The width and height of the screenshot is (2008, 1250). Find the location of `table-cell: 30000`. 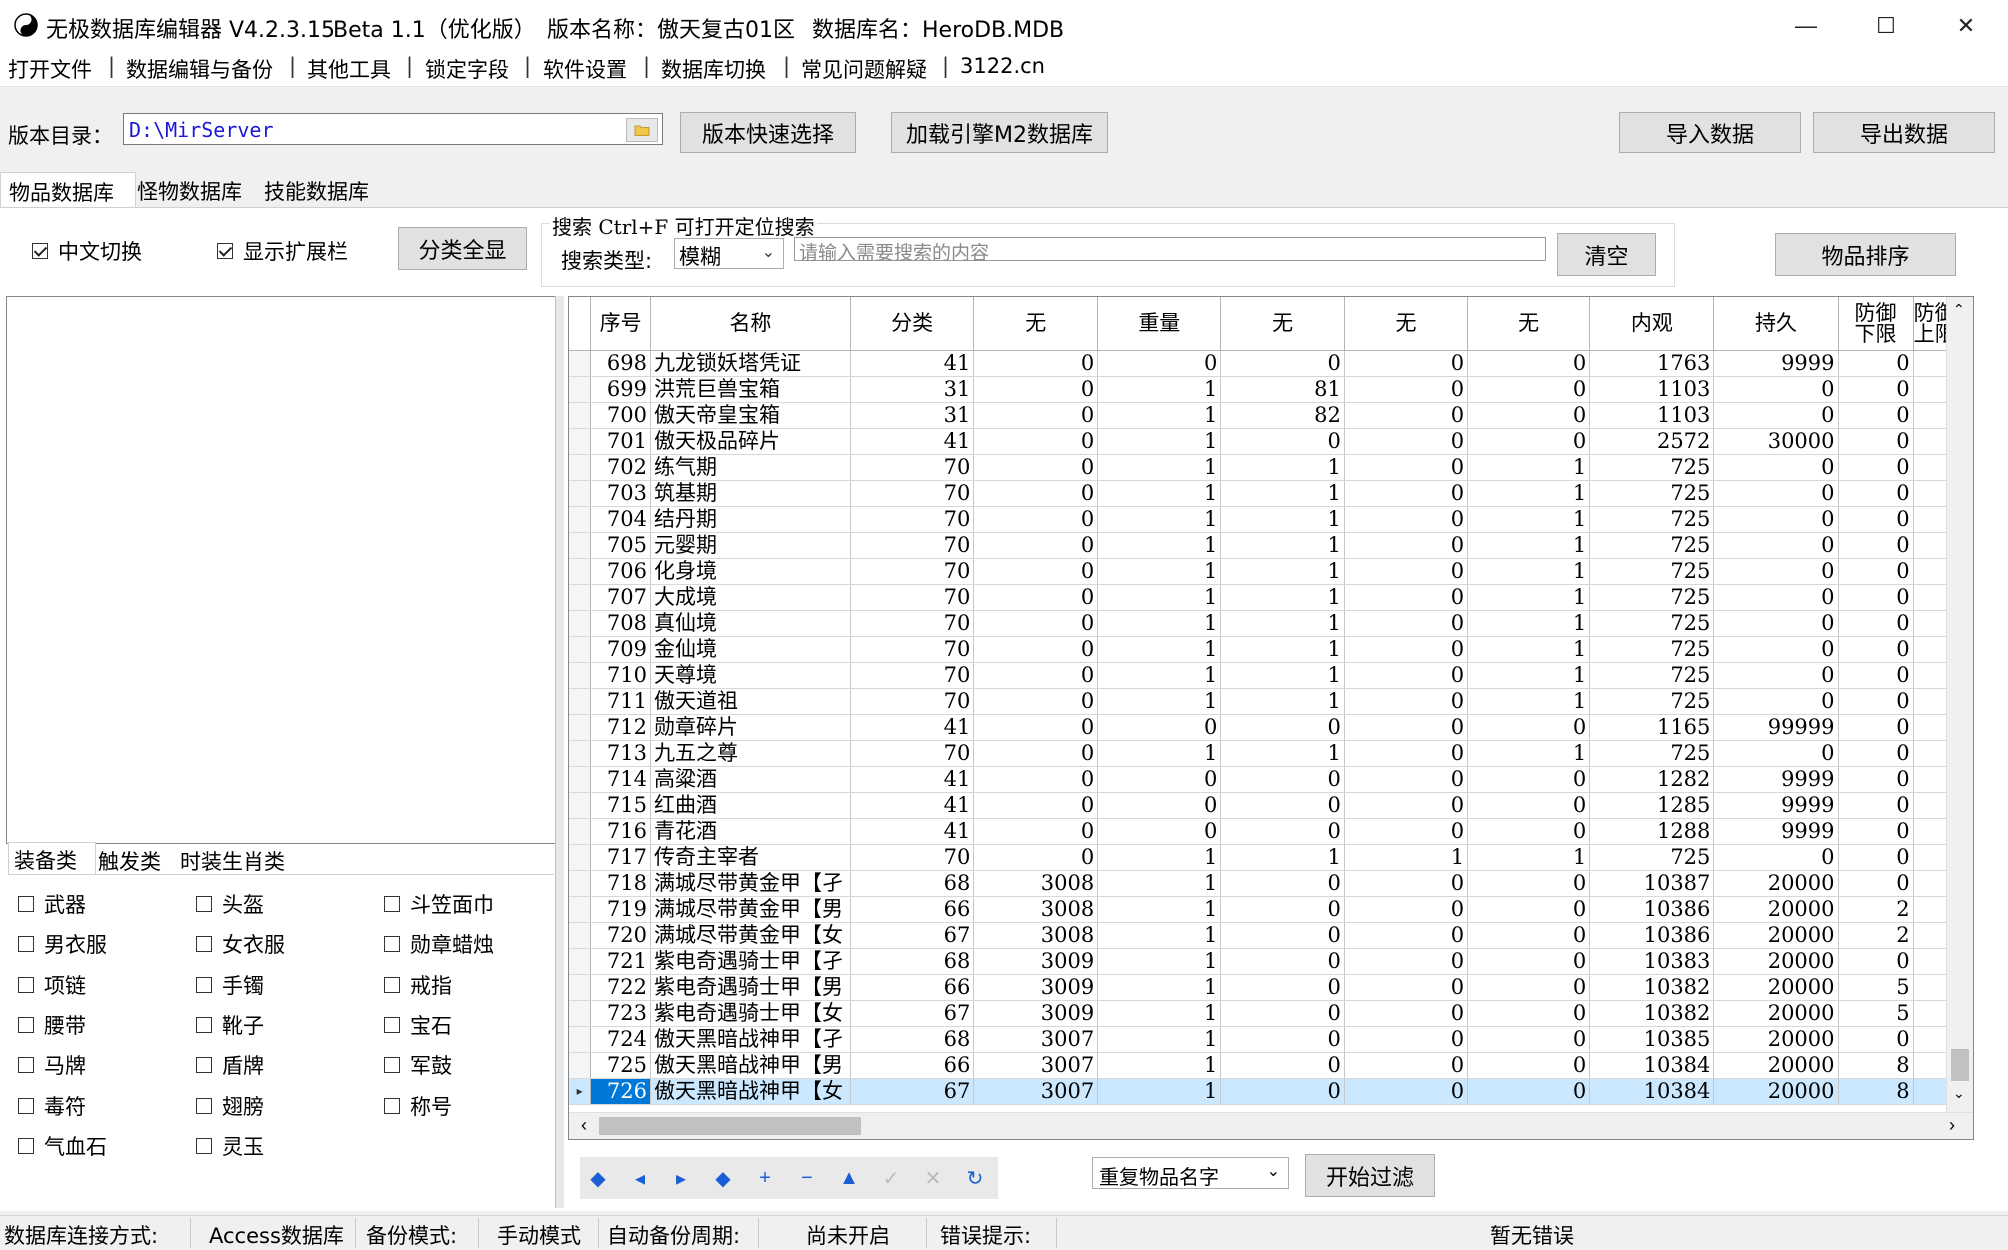

table-cell: 30000 is located at coordinates (1776, 441).